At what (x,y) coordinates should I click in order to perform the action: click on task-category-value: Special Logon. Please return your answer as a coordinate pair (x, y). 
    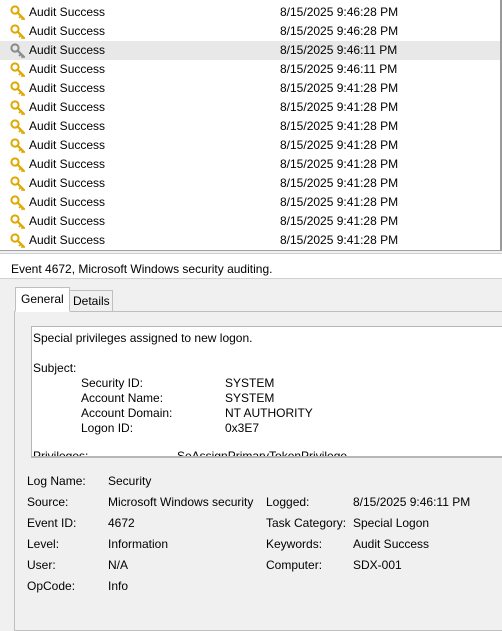
    Looking at the image, I should click on (391, 523).